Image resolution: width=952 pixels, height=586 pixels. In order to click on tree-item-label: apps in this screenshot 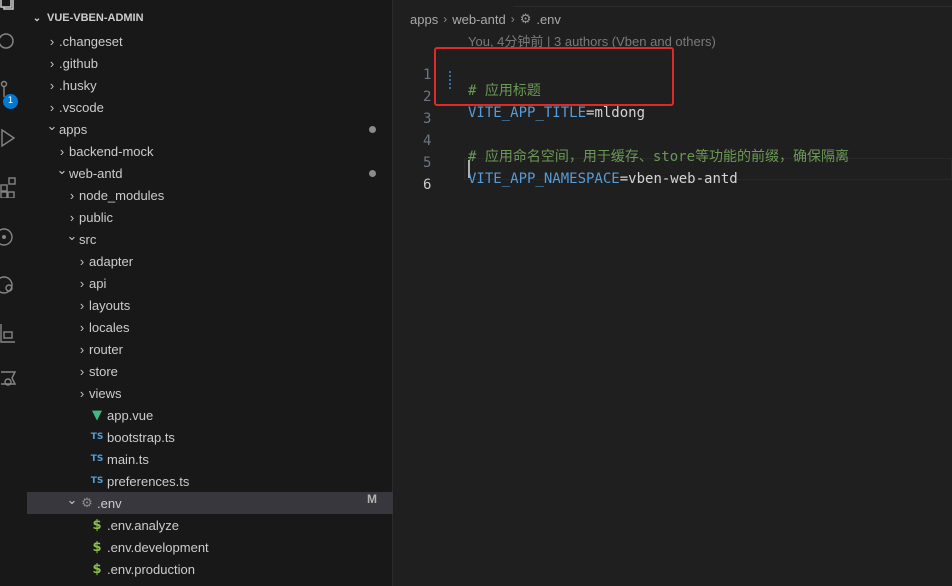, I will do `click(73, 129)`.